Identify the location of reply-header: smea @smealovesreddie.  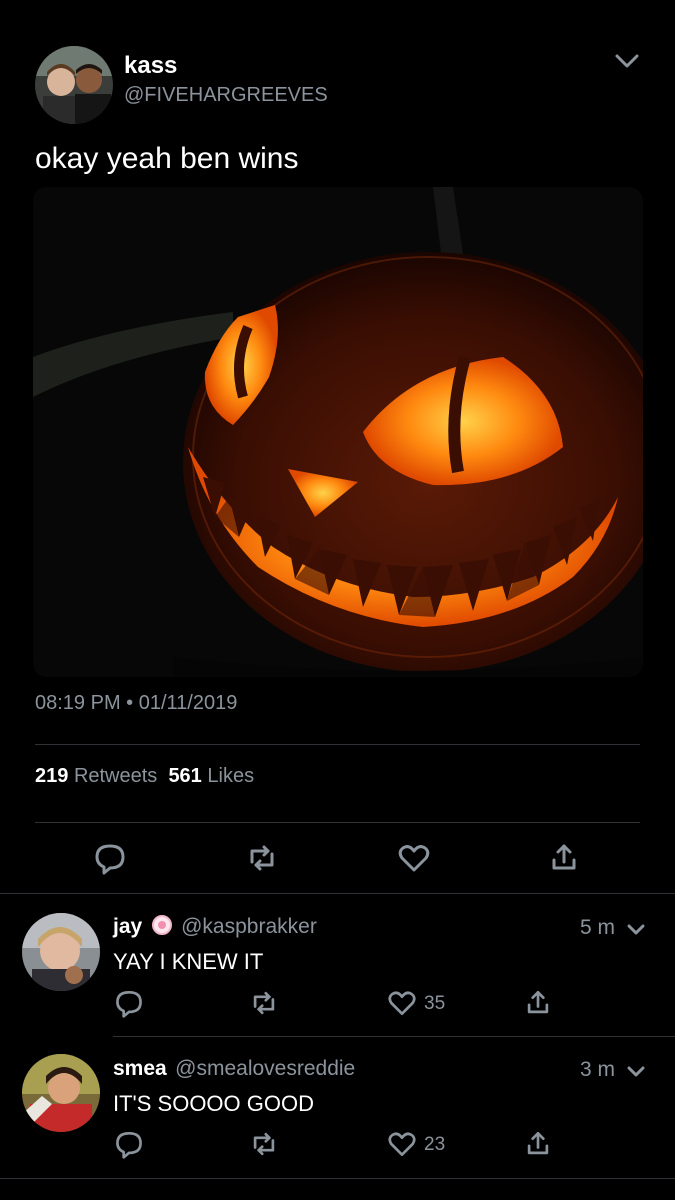
(234, 1069).